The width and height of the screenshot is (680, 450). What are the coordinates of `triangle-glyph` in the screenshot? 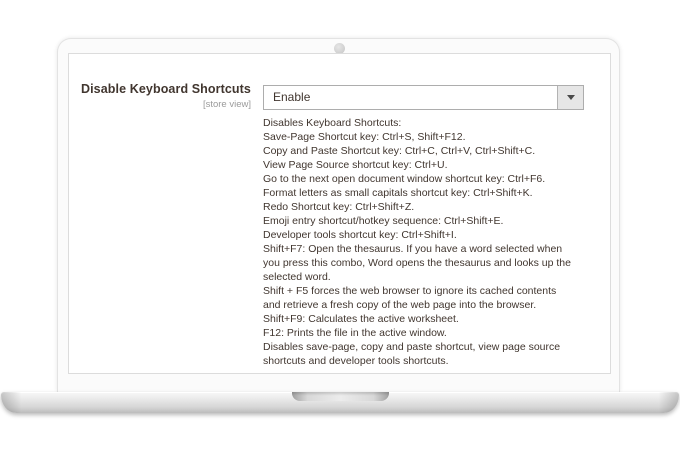 It's located at (570, 97).